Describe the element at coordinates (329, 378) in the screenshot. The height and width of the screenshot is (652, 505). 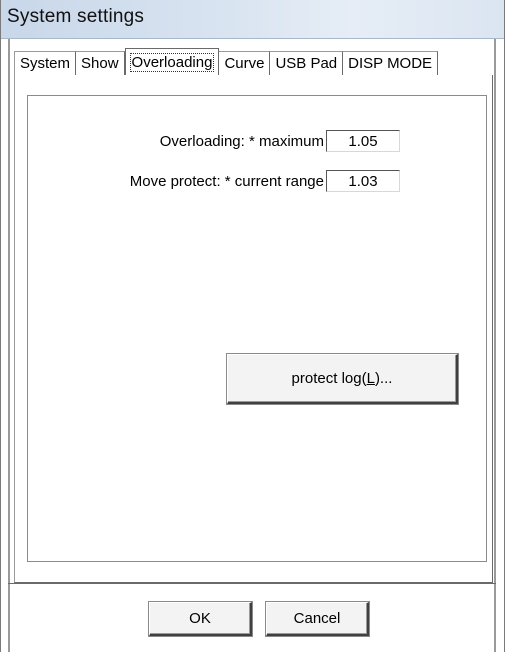
I see `protect-log-label-start: protect log(` at that location.